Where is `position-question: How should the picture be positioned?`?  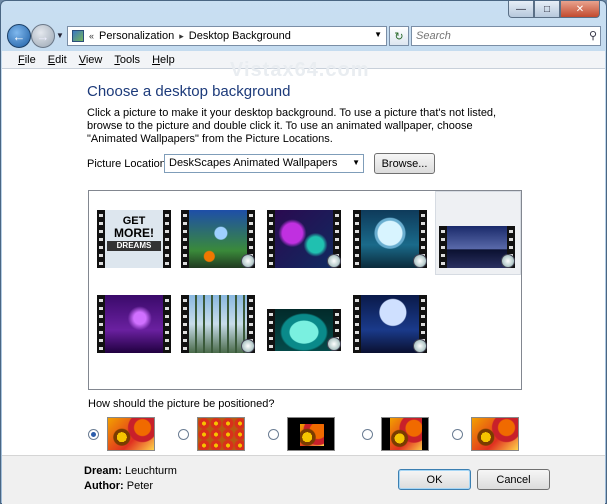
position-question: How should the picture be positioned? is located at coordinates (181, 404).